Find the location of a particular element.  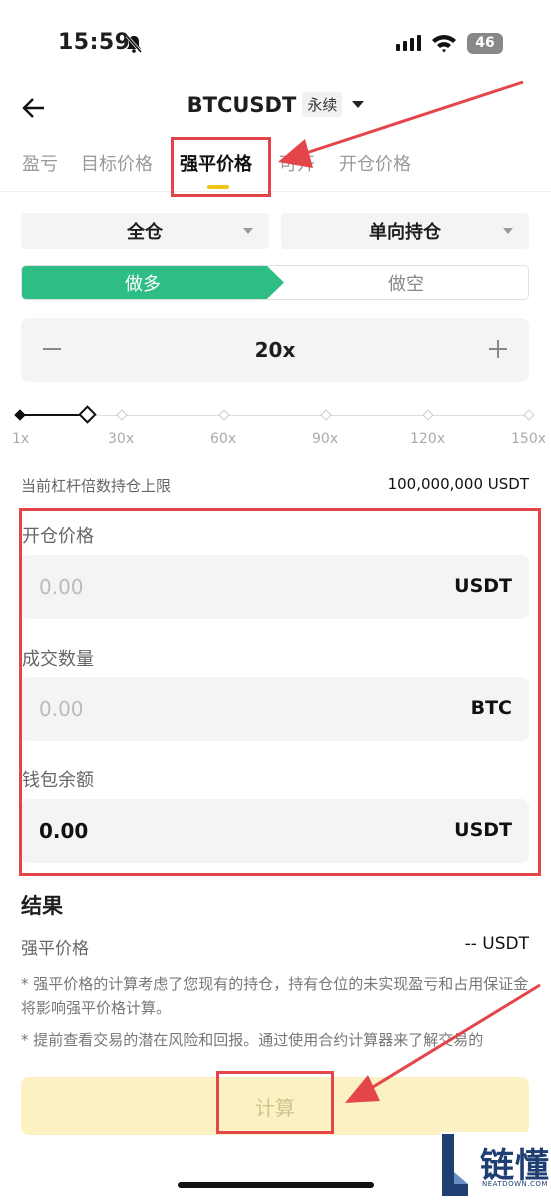

position-mode-value: 单向持仓 is located at coordinates (405, 232).